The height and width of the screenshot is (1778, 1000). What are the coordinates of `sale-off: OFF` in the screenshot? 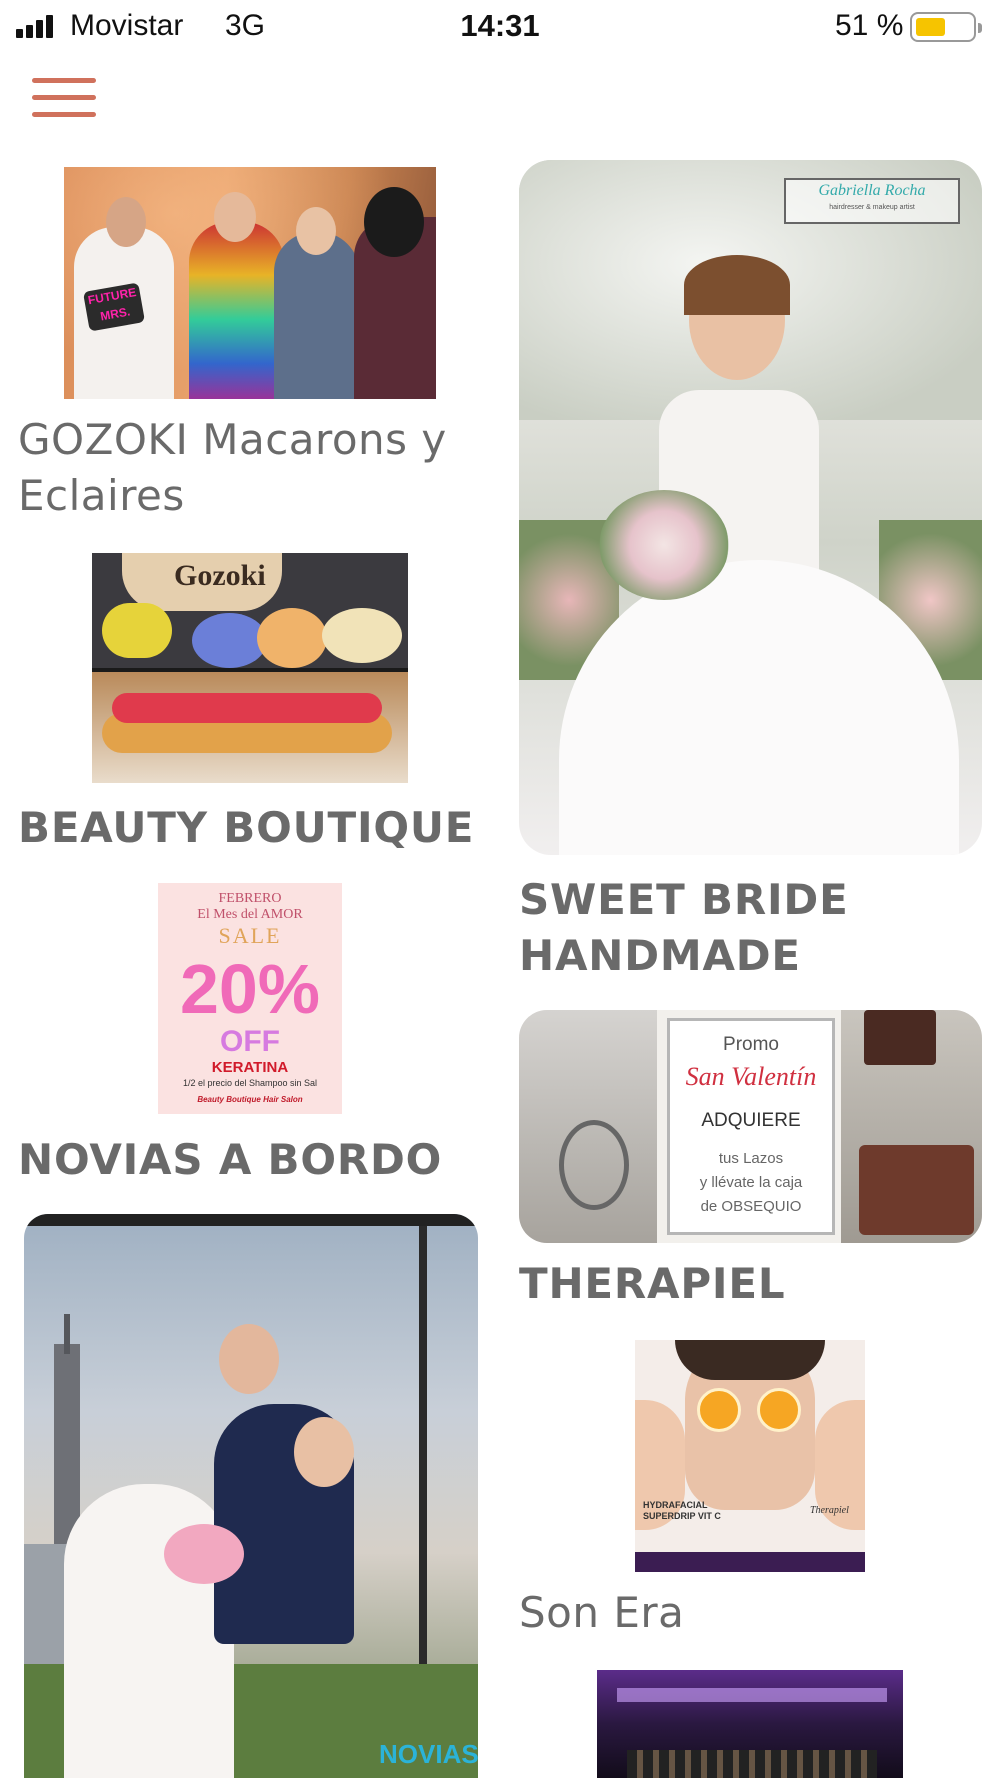 It's located at (250, 1041).